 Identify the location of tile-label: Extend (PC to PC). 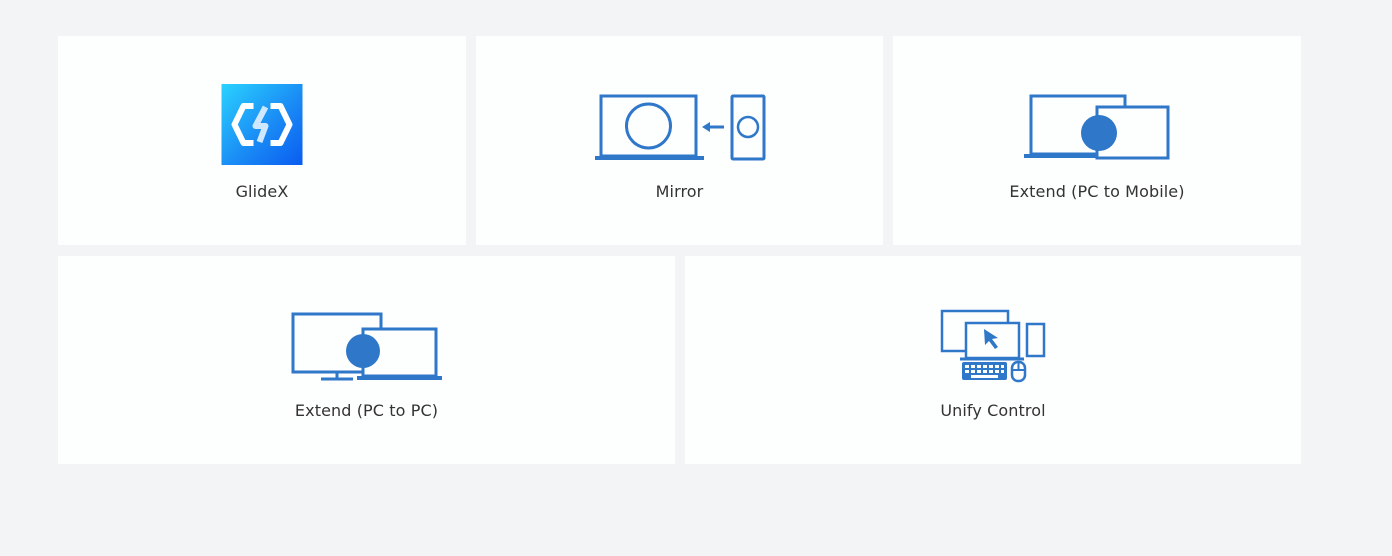
(366, 410).